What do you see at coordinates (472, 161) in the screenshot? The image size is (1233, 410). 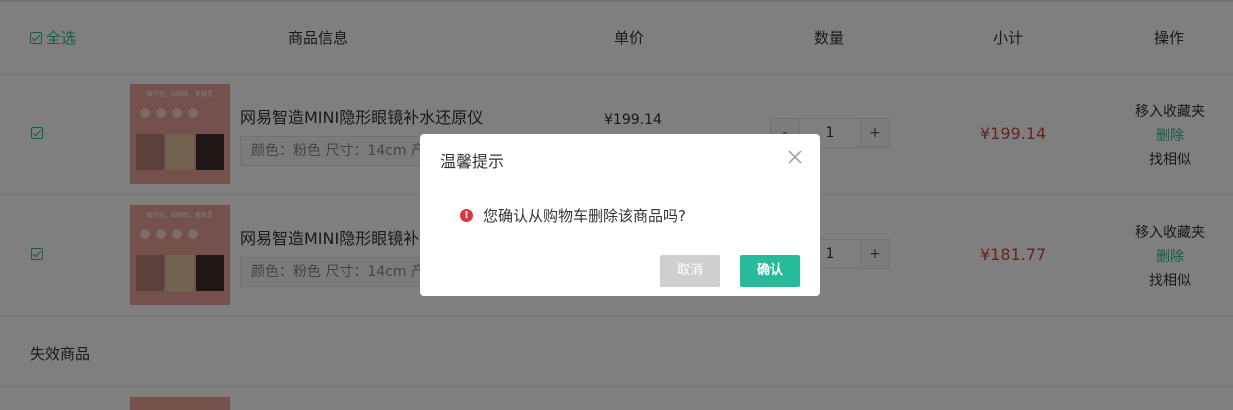 I see `dialog-title: 温馨提示` at bounding box center [472, 161].